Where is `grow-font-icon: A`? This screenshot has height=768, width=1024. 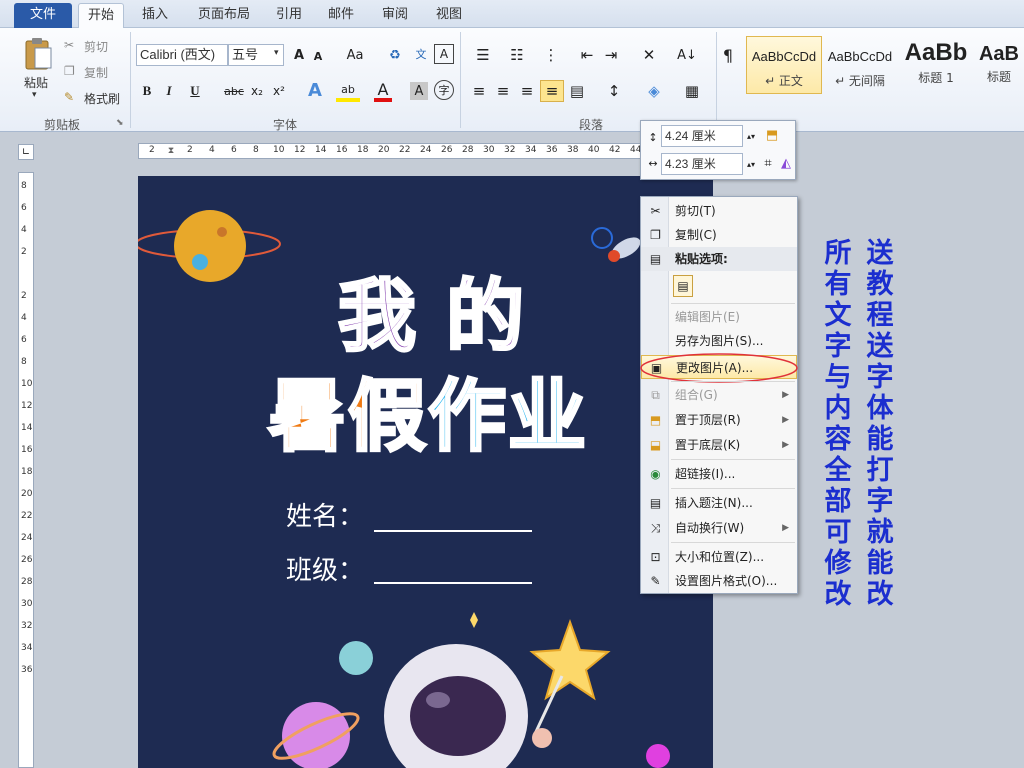 grow-font-icon: A is located at coordinates (299, 55).